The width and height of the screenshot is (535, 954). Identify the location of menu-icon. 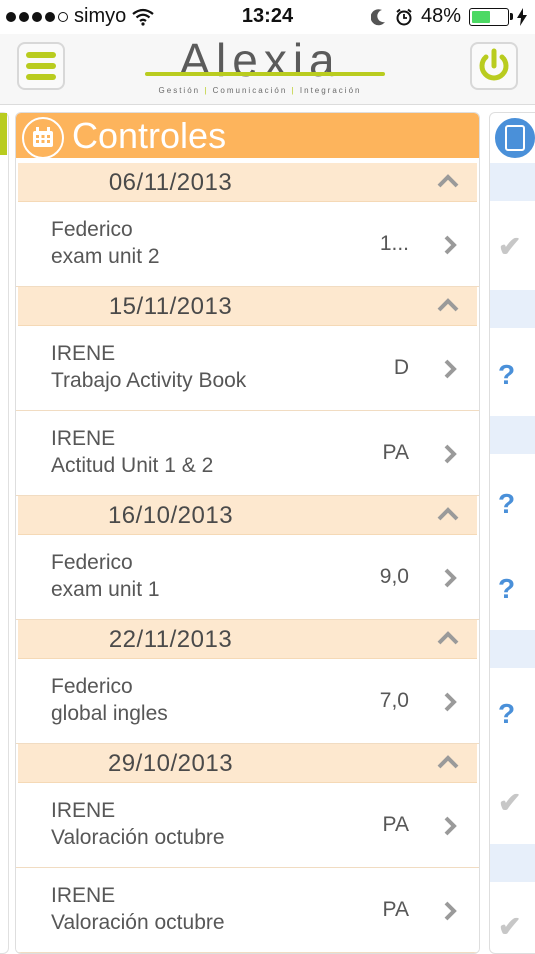
(41, 55).